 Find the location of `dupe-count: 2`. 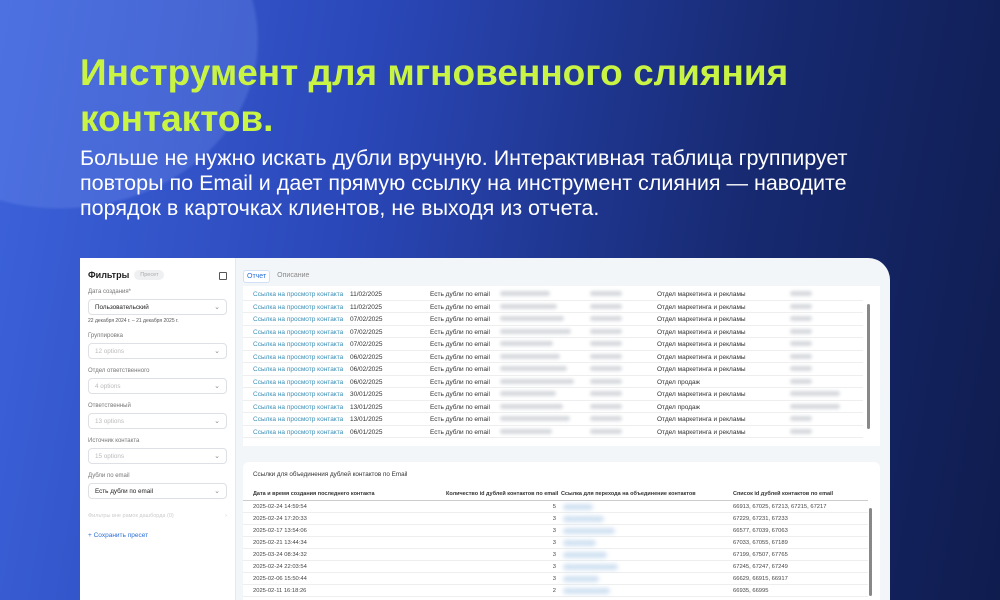

dupe-count: 2 is located at coordinates (554, 591).